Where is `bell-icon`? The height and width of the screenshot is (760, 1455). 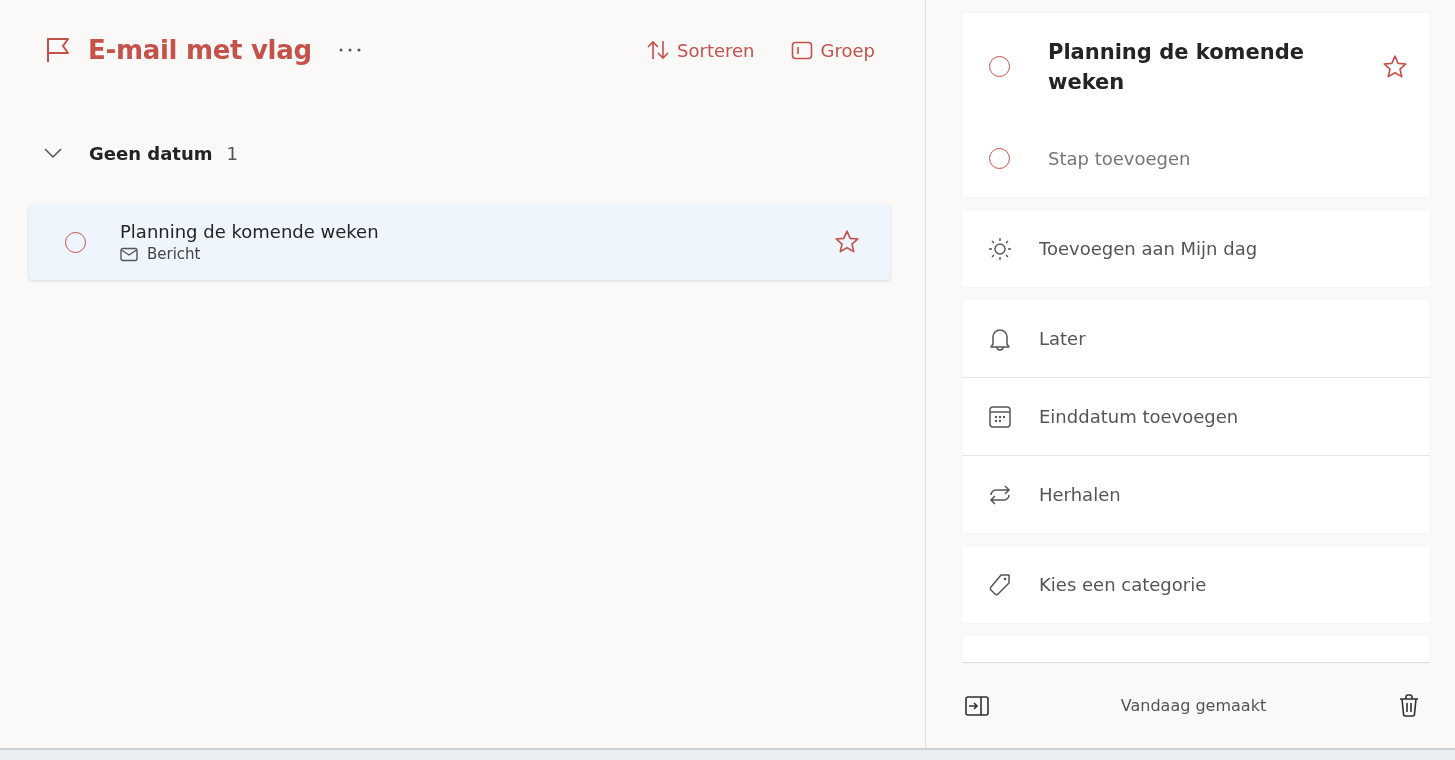 bell-icon is located at coordinates (1000, 338).